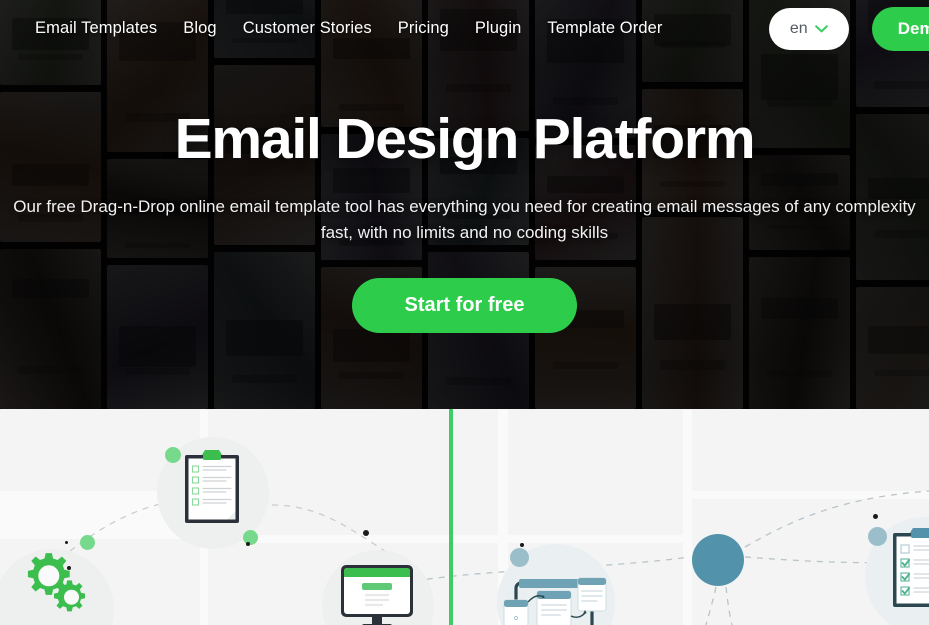  What do you see at coordinates (307, 28) in the screenshot?
I see `nav-link-customer-stories: Customer Stories` at bounding box center [307, 28].